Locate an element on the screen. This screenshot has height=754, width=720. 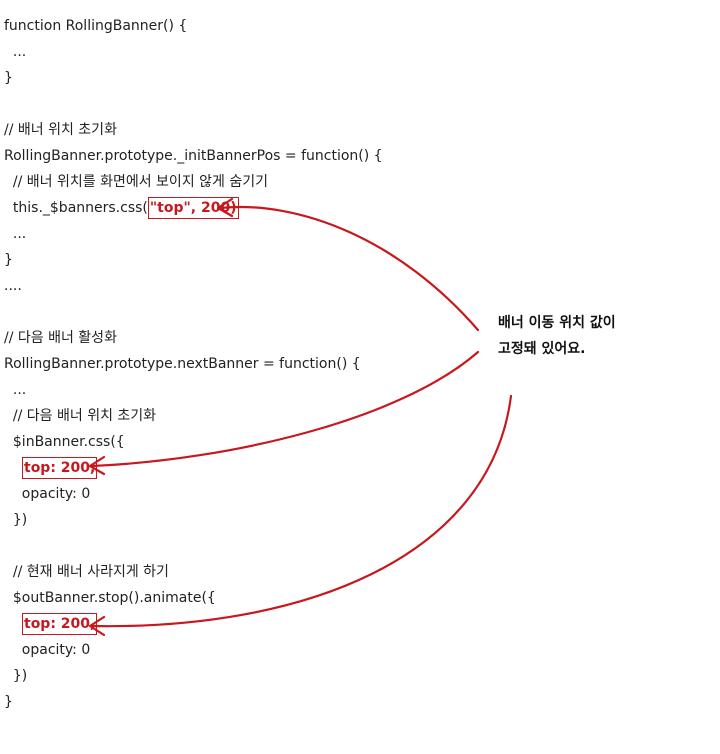
arrow-to-top-200-initbannerpos is located at coordinates (349, 269).